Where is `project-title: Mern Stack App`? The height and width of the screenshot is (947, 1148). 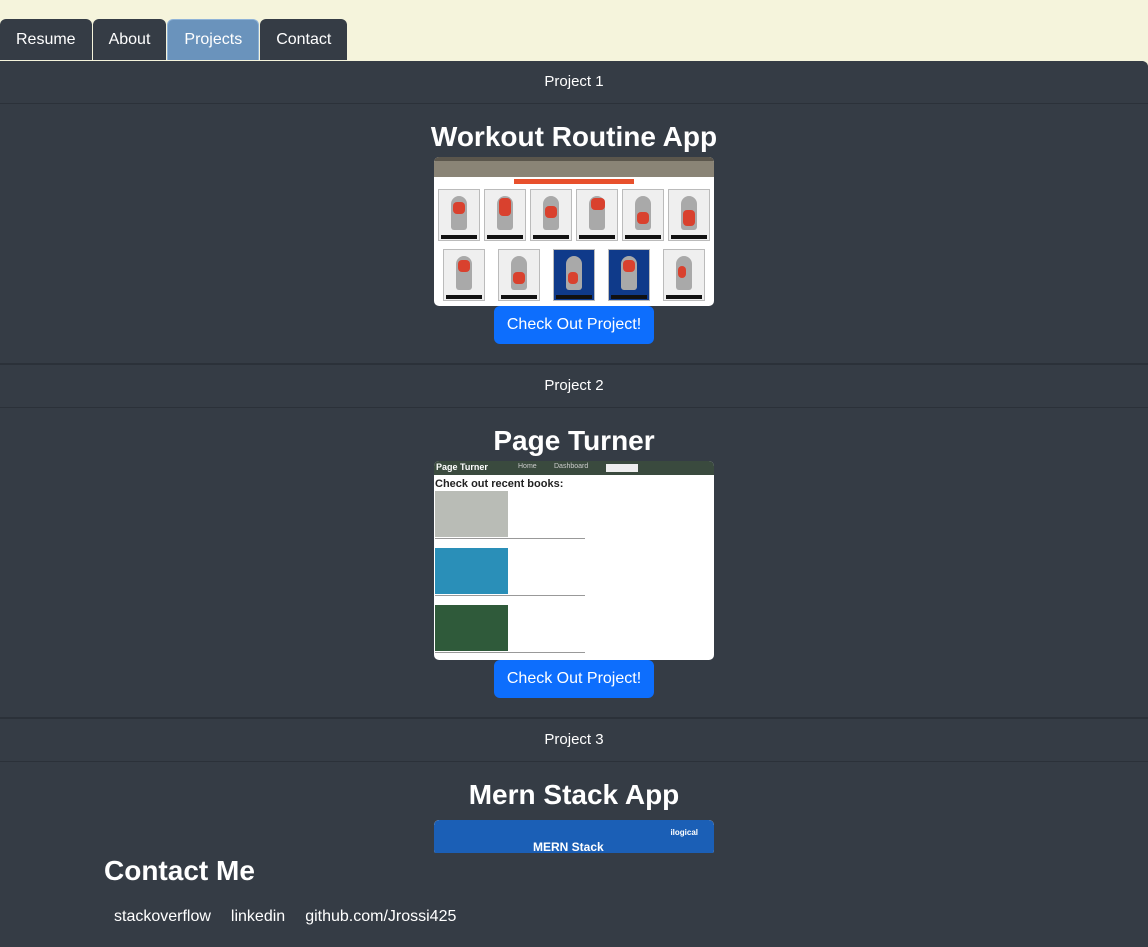
project-title: Mern Stack App is located at coordinates (574, 794).